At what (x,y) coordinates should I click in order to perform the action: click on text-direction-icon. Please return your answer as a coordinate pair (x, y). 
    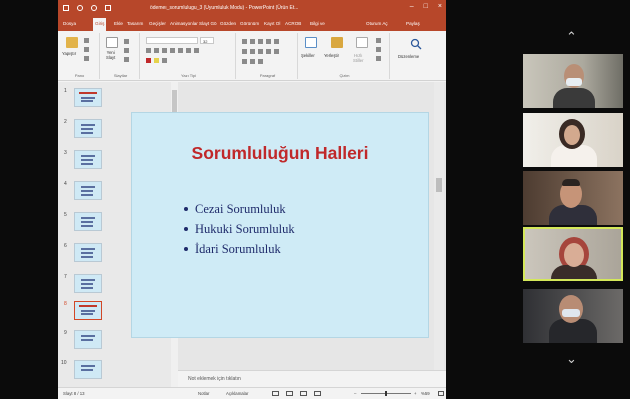
    Looking at the image, I should click on (244, 61).